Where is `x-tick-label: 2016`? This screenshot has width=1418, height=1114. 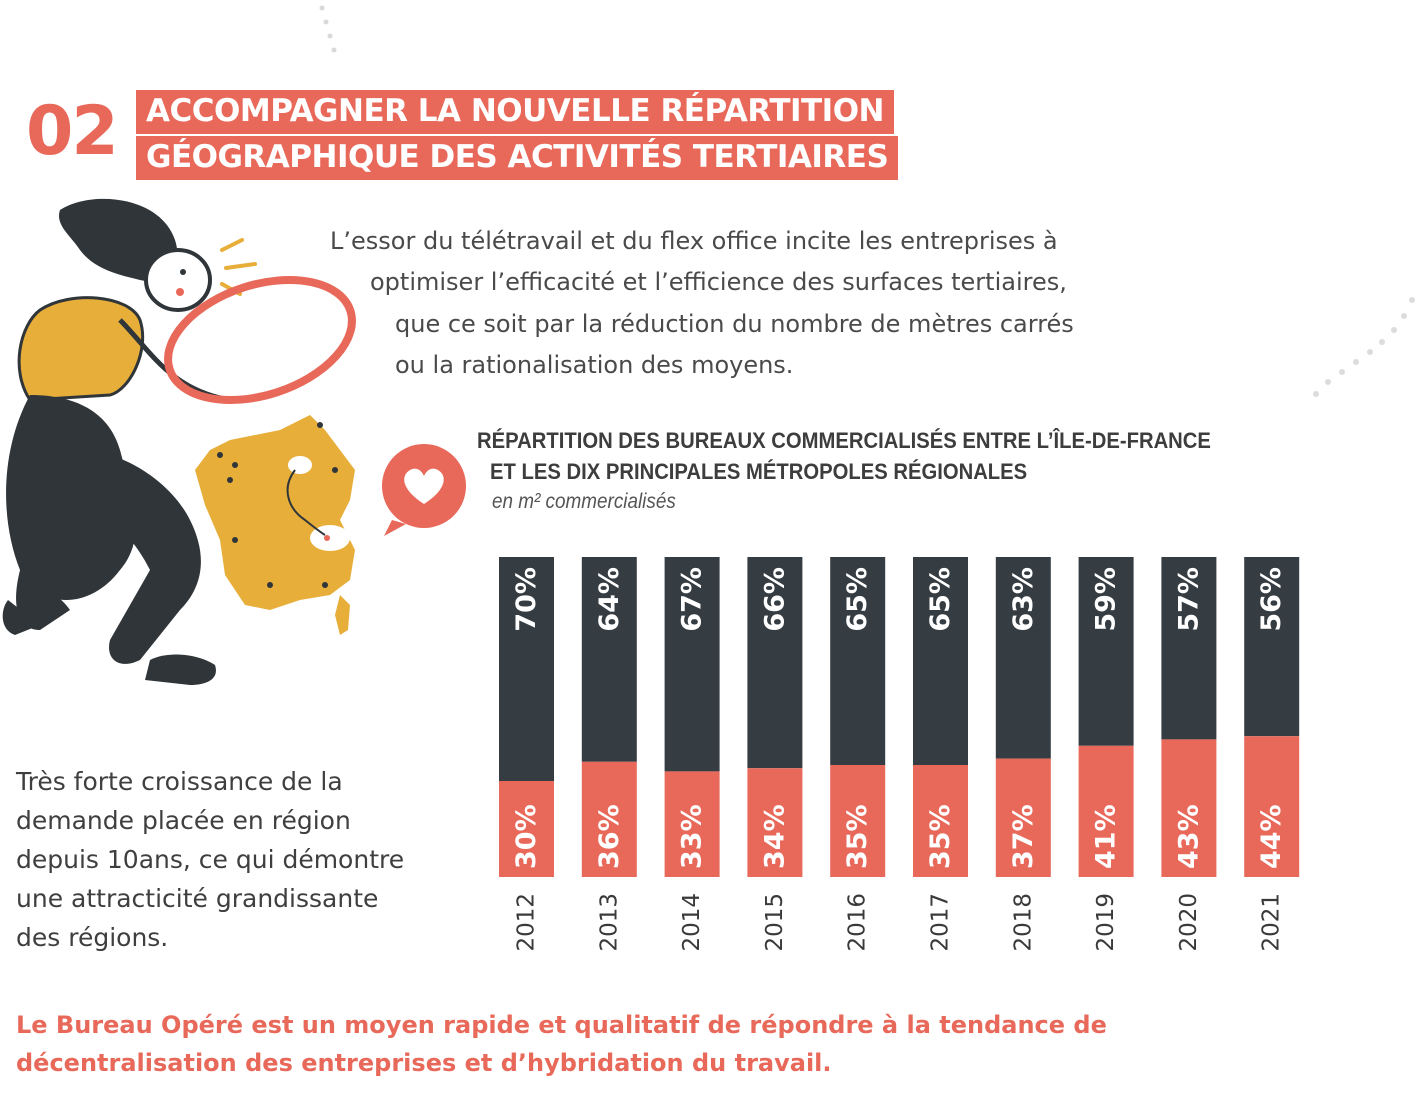 x-tick-label: 2016 is located at coordinates (858, 922).